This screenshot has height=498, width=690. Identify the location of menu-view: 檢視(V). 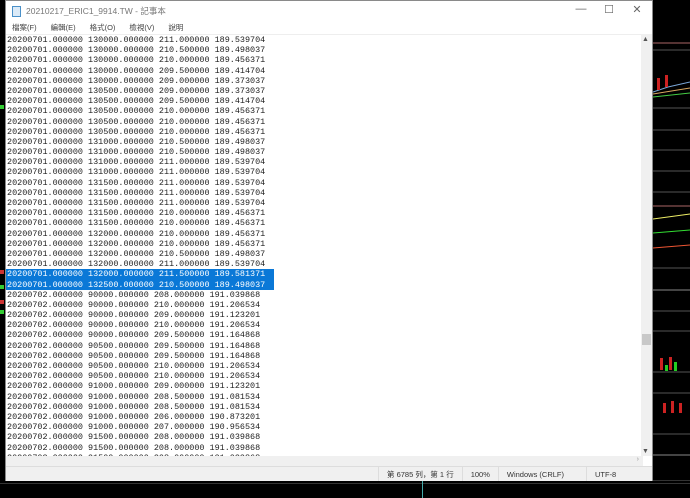
(141, 27).